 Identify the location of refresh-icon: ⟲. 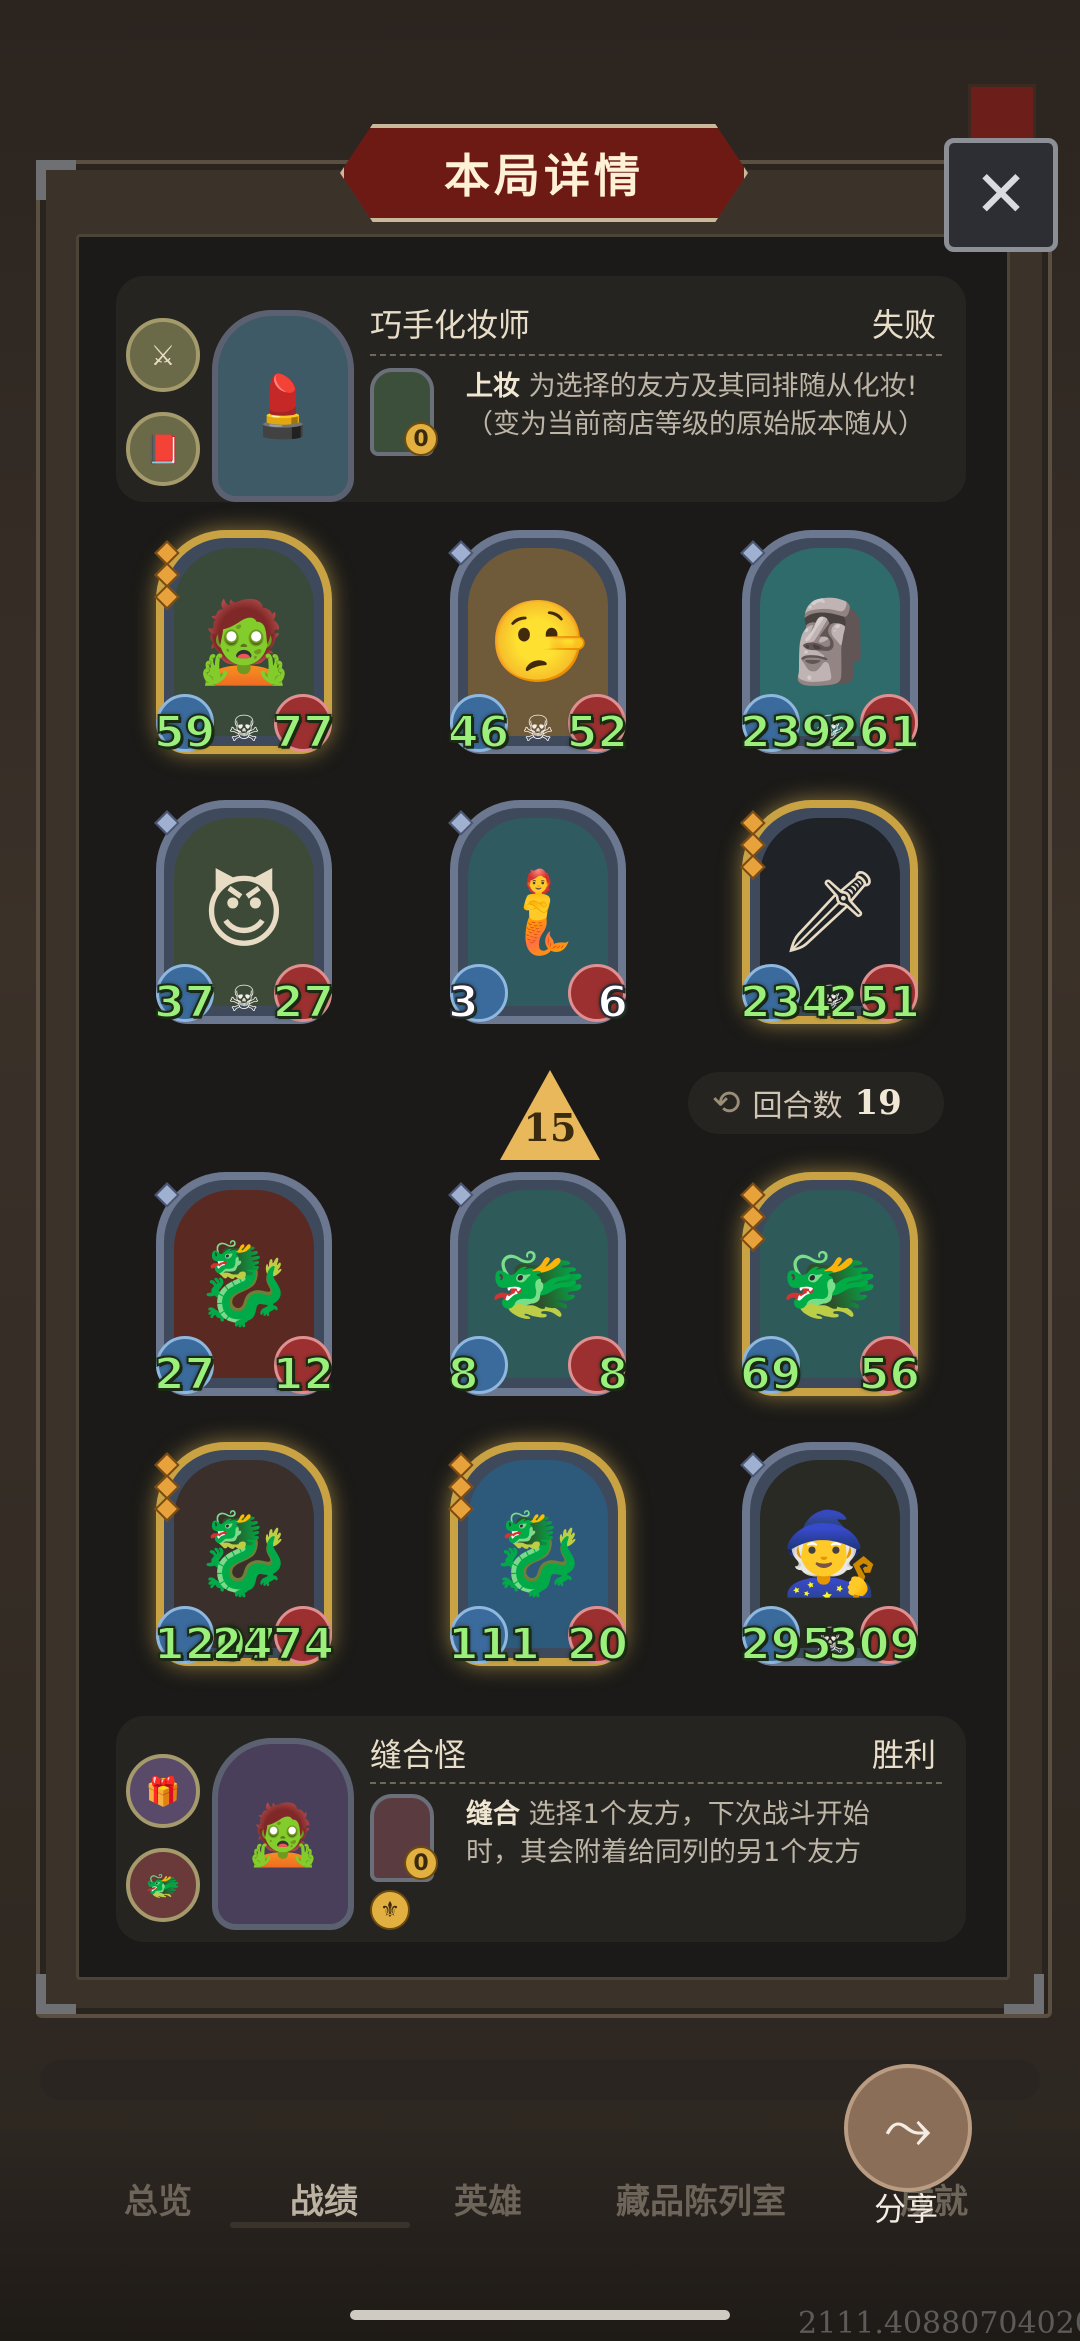
(726, 1103).